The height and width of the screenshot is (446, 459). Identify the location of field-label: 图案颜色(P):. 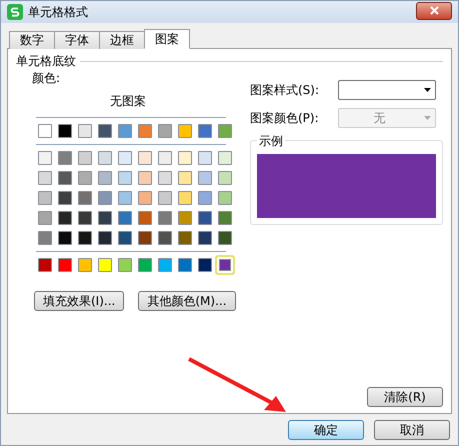
(285, 118).